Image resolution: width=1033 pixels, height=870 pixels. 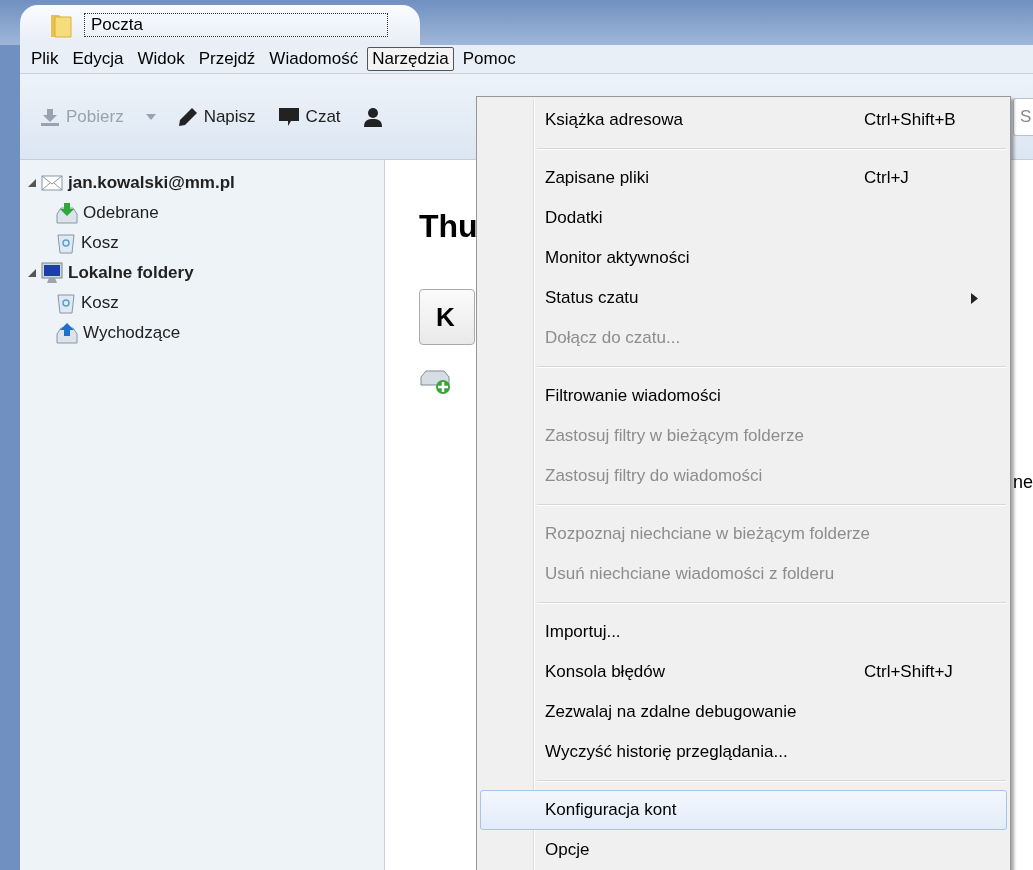 What do you see at coordinates (910, 120) in the screenshot?
I see `shortcut-text: Ctrl+Shift+B` at bounding box center [910, 120].